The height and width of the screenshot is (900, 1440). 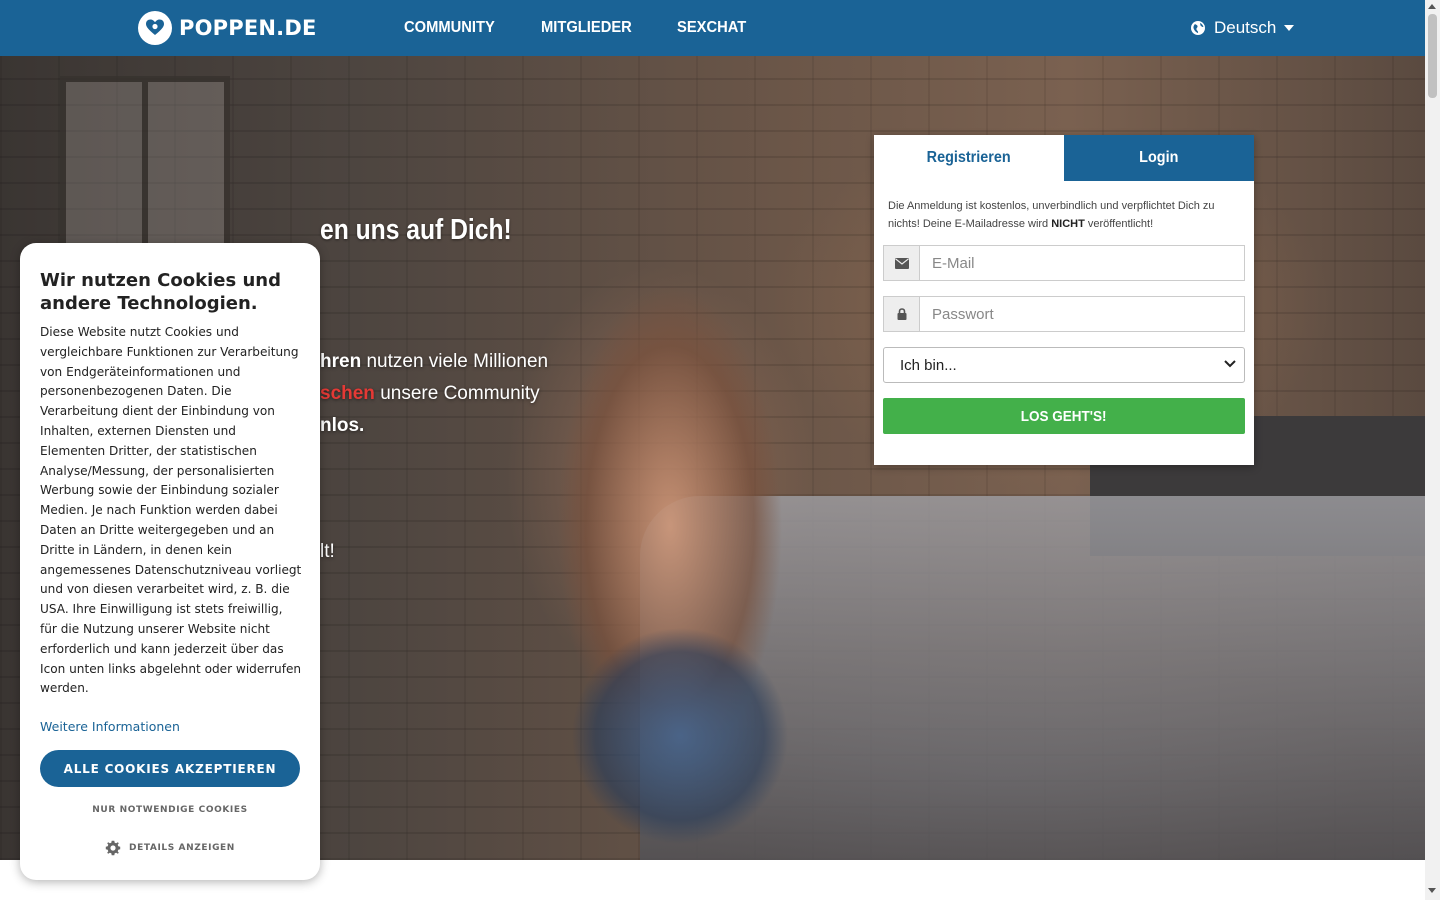 I want to click on auth-tabs: Registrieren Login, so click(x=1064, y=158).